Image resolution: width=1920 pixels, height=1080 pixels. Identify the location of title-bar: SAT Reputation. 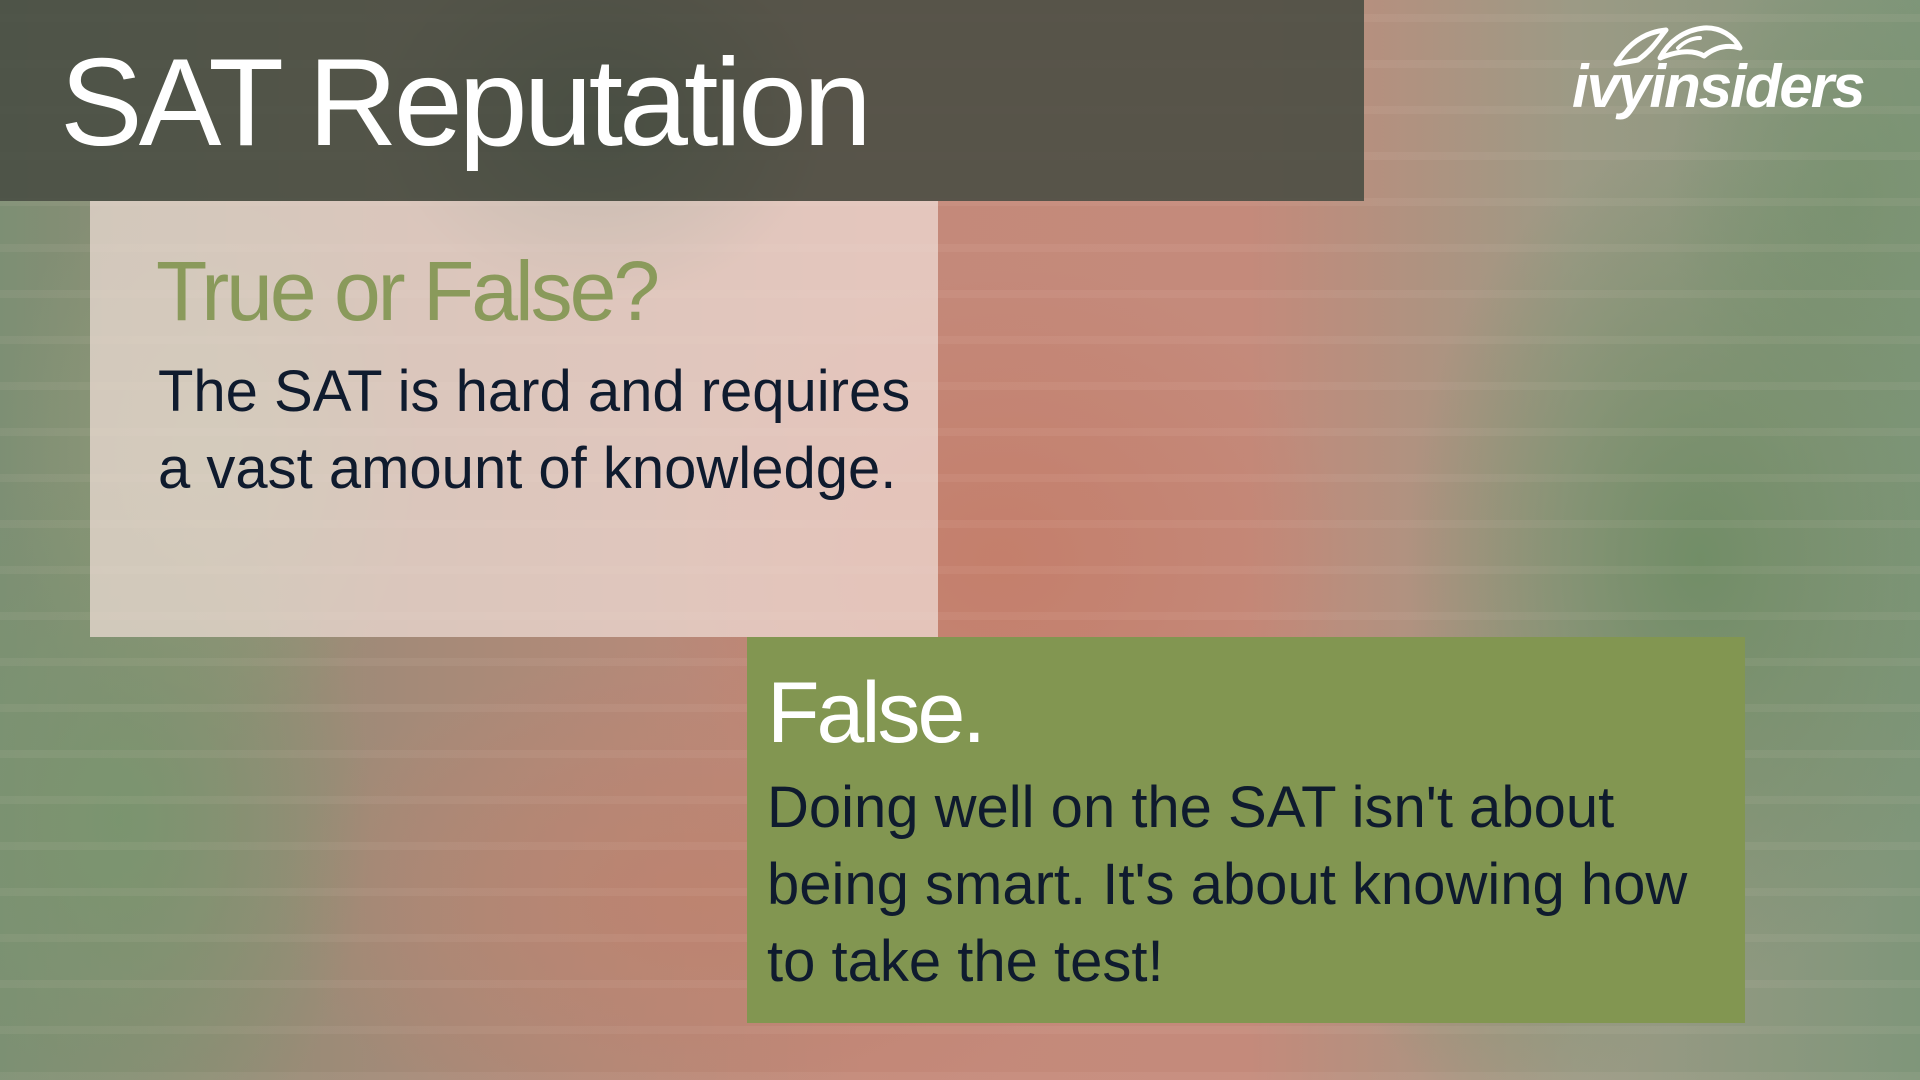
(682, 100).